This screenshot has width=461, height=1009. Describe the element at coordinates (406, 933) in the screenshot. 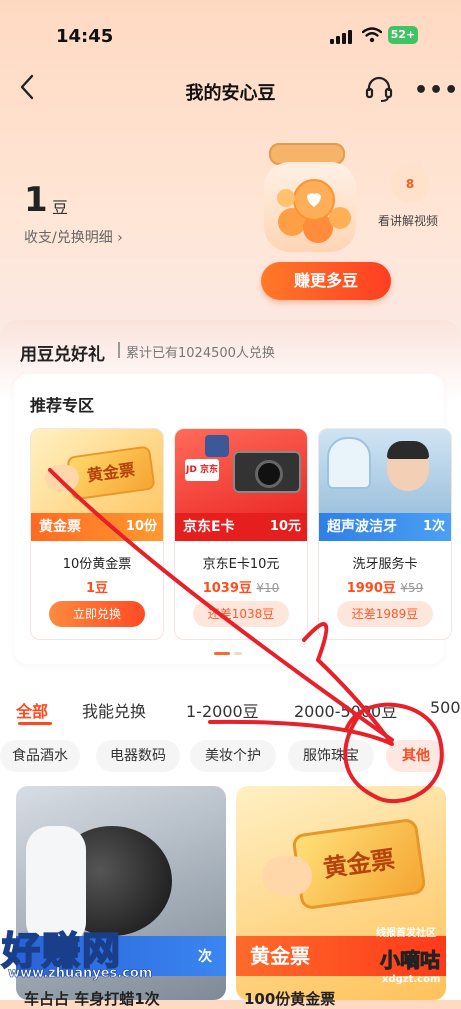

I see `watermark-tagline: 线报首发社区` at that location.